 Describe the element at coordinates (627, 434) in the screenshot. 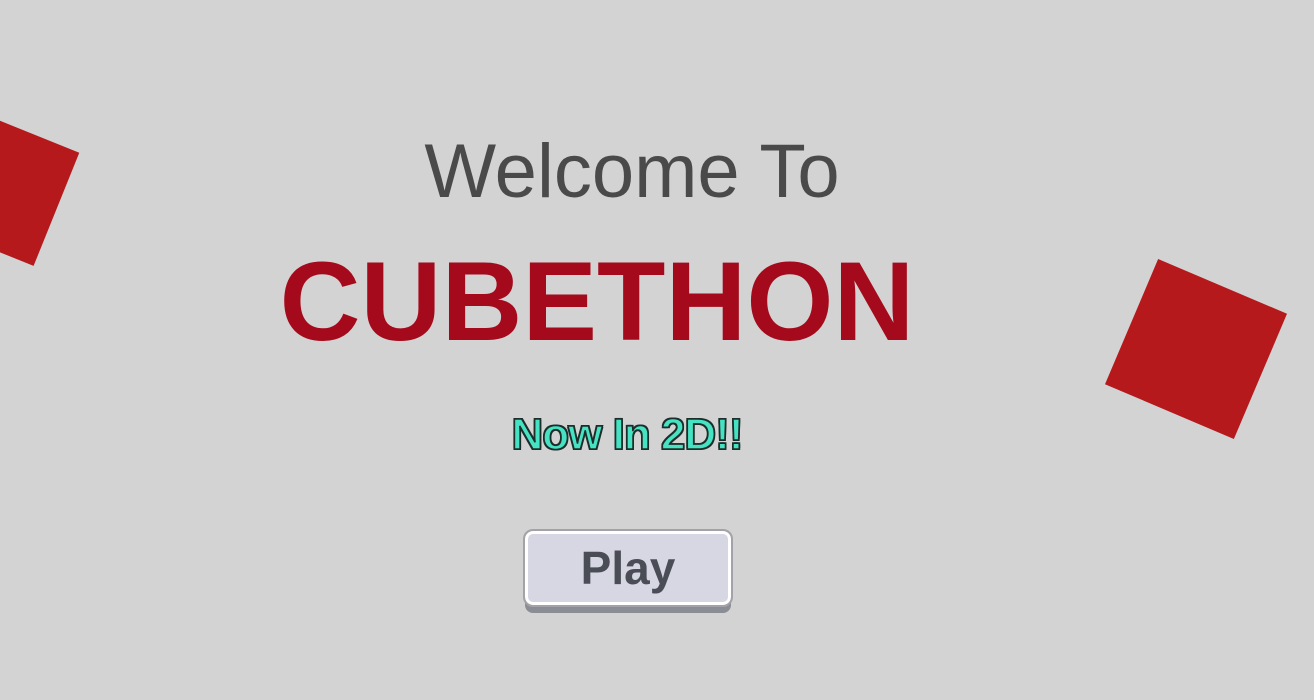

I see `tagline: Now In 2D!!` at that location.